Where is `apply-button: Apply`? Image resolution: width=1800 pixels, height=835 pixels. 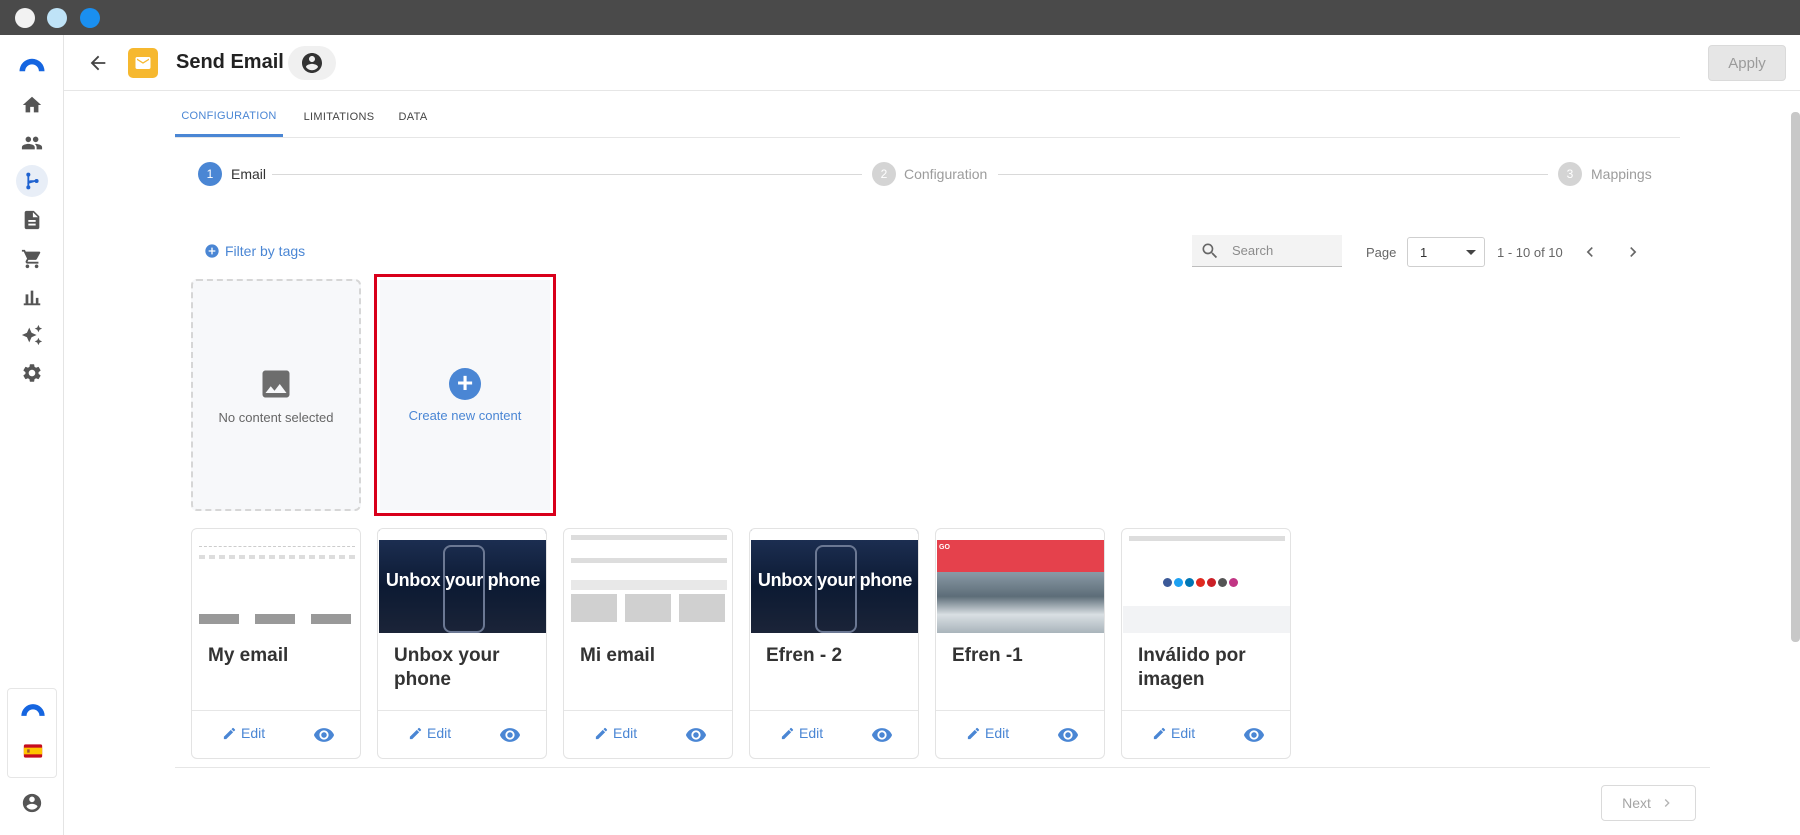 apply-button: Apply is located at coordinates (1747, 63).